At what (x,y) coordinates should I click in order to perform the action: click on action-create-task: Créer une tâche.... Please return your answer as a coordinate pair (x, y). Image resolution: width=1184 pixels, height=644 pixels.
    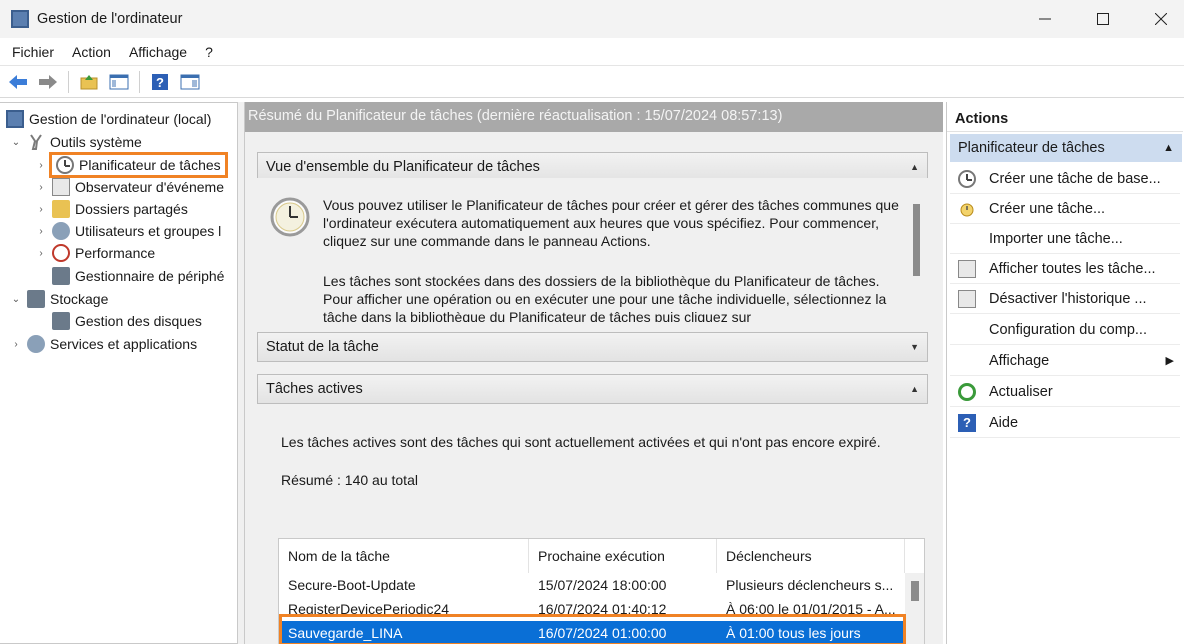
    Looking at the image, I should click on (1065, 209).